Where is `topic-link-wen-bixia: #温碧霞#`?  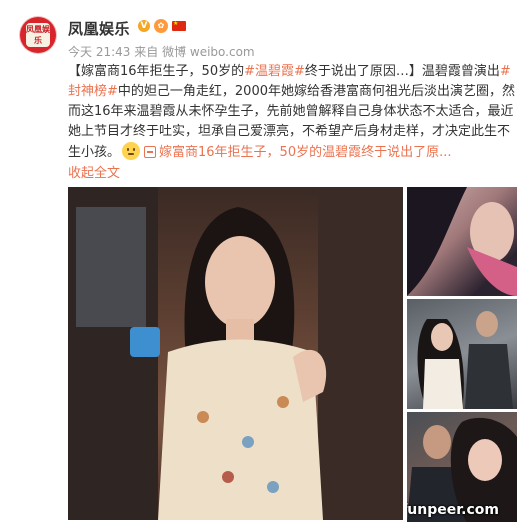
topic-link-wen-bixia: #温碧霞# is located at coordinates (274, 71).